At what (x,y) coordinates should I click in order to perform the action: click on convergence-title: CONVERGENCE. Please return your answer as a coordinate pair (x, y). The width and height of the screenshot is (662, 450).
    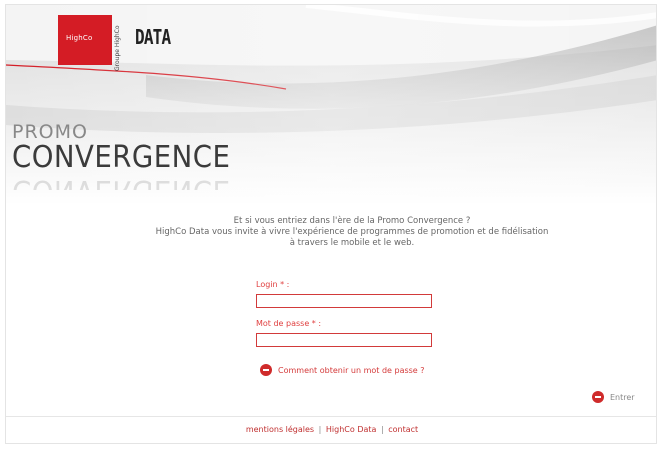
    Looking at the image, I should click on (121, 157).